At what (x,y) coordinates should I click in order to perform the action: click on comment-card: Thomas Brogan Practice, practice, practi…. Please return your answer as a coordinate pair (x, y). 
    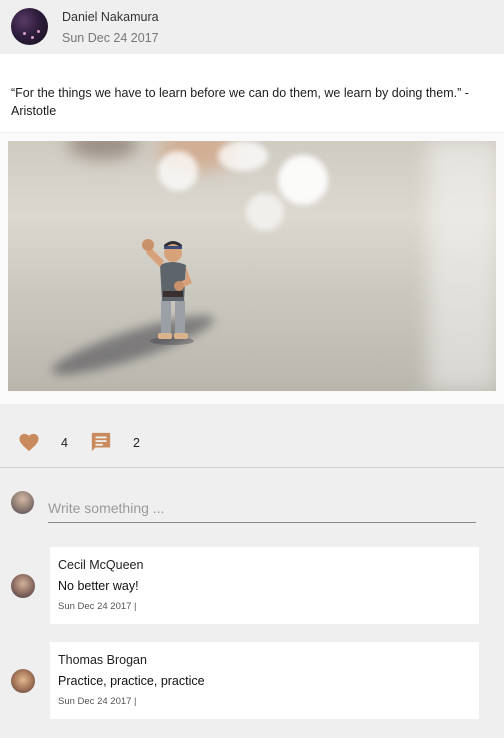
    Looking at the image, I should click on (264, 680).